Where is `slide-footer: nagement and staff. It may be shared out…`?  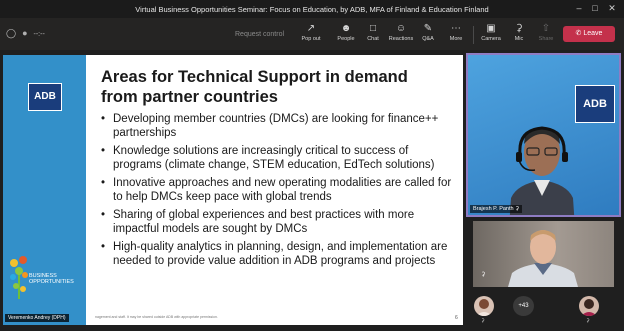 slide-footer: nagement and staff. It may be shared out… is located at coordinates (156, 317).